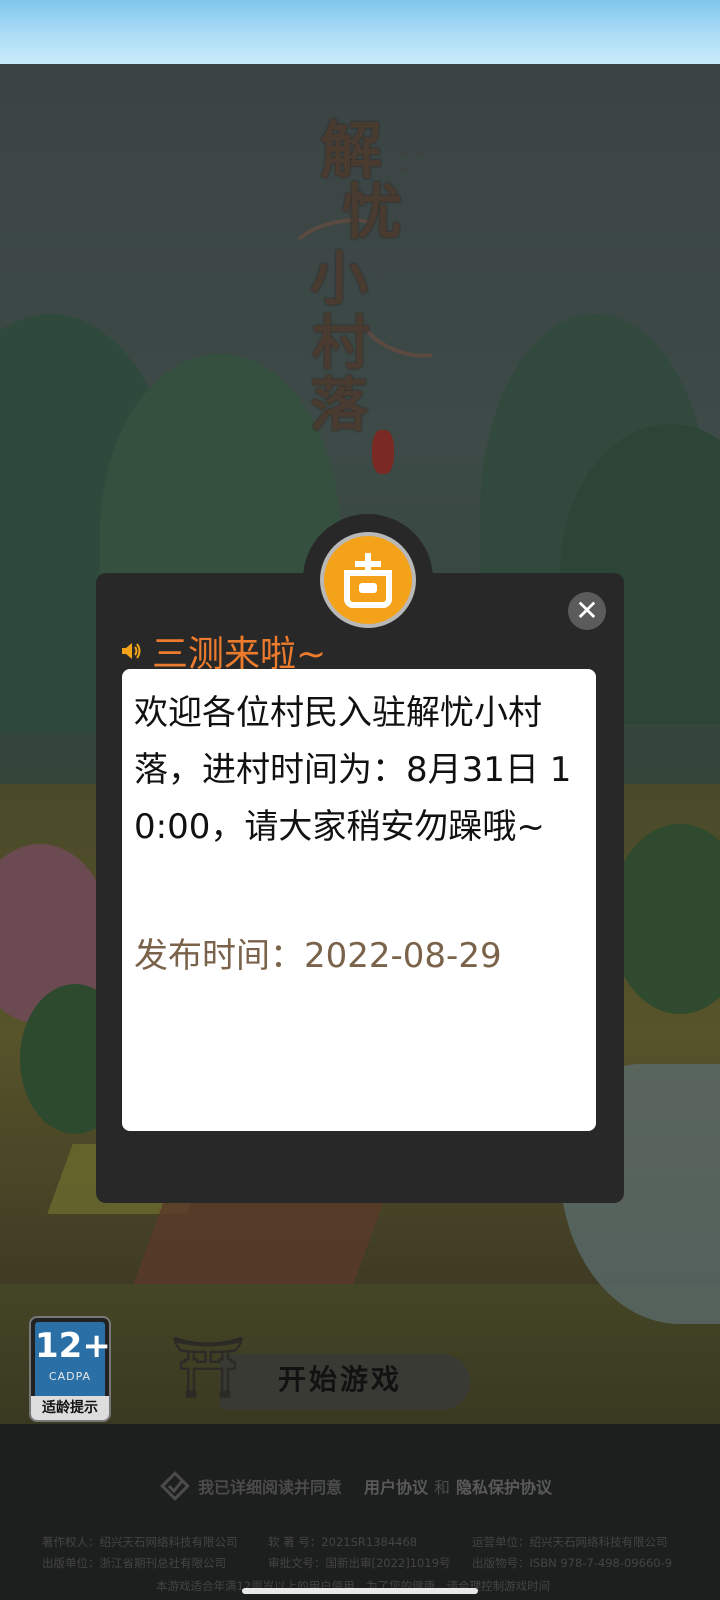 This screenshot has height=1600, width=720. I want to click on pavilion-icon: ⛩, so click(208, 1368).